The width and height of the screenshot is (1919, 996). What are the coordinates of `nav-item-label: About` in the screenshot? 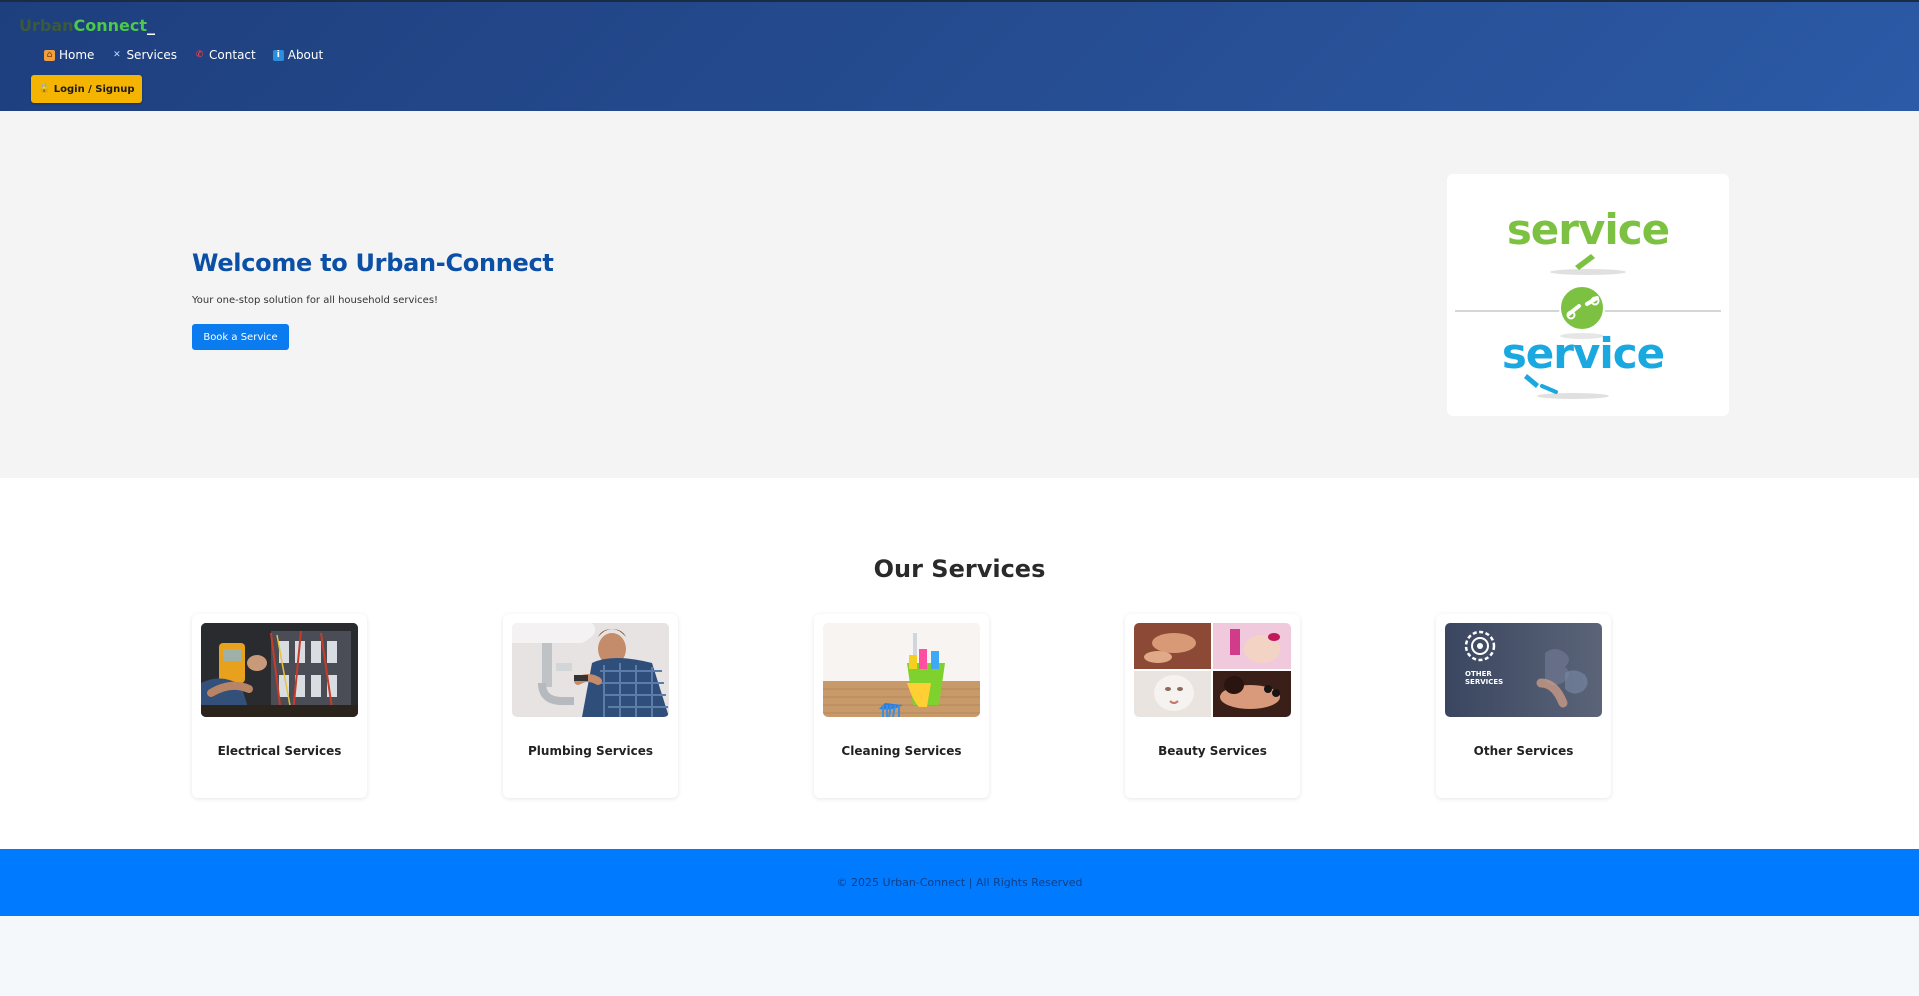 It's located at (305, 55).